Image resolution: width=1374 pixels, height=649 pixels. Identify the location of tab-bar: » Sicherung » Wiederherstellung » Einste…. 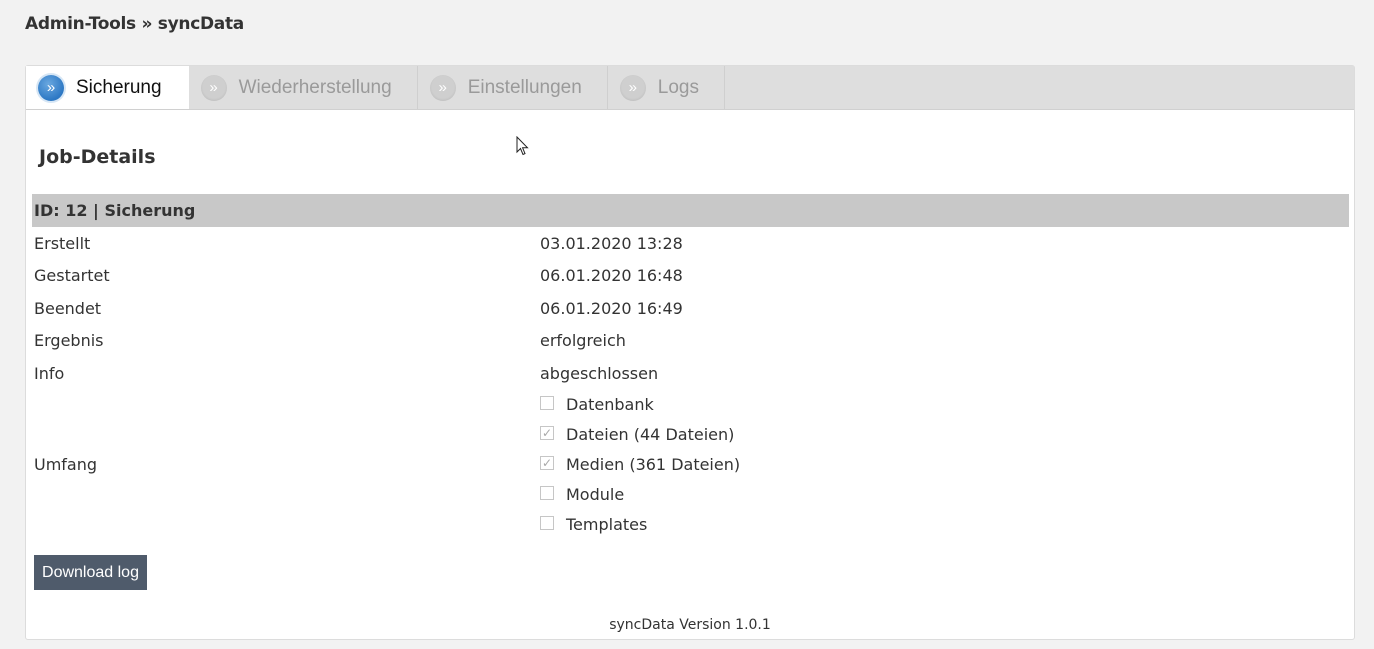
(690, 88).